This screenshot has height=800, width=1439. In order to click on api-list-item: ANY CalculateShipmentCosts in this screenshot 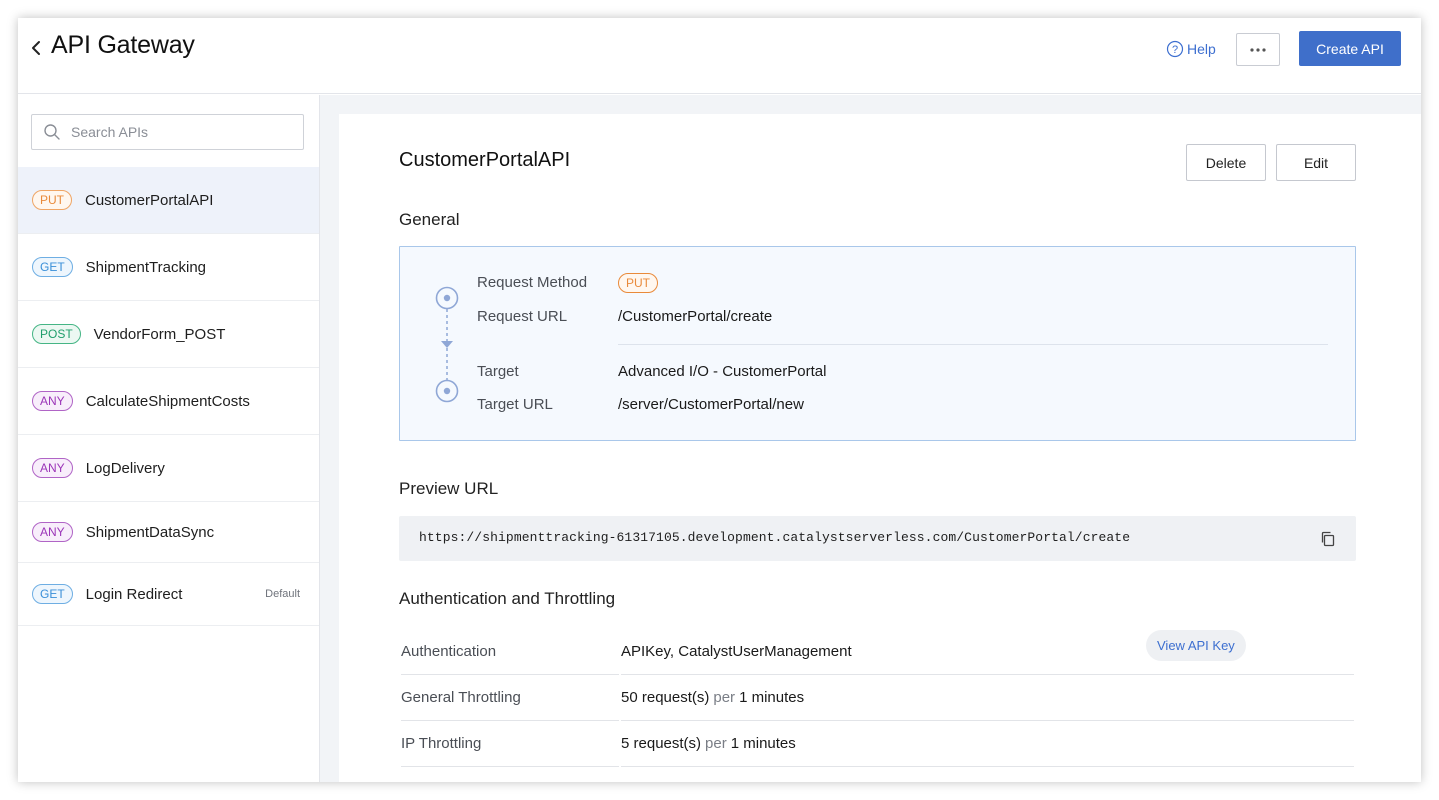, I will do `click(168, 401)`.